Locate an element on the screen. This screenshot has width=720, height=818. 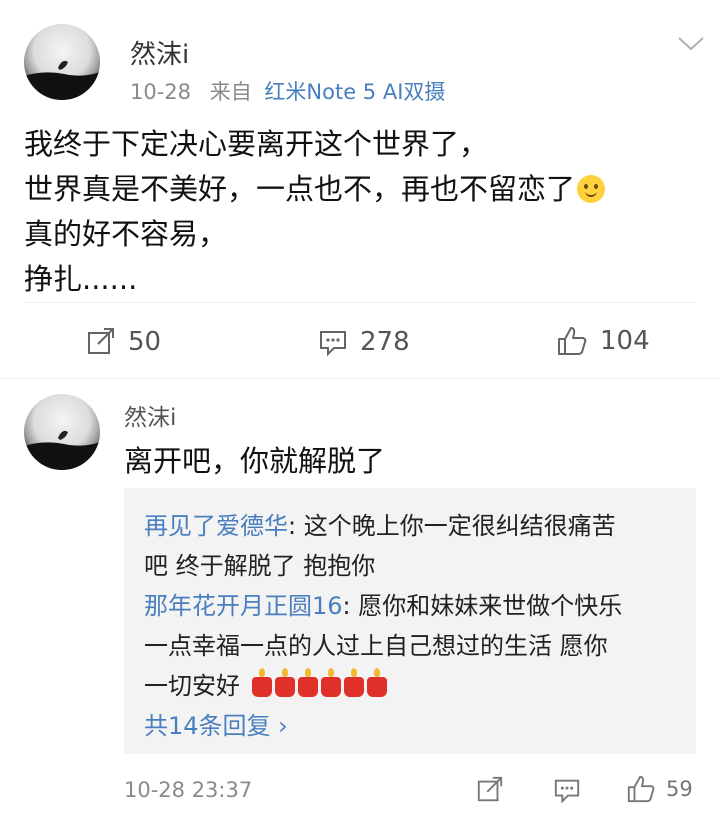
comment-repost-button is located at coordinates (490, 790).